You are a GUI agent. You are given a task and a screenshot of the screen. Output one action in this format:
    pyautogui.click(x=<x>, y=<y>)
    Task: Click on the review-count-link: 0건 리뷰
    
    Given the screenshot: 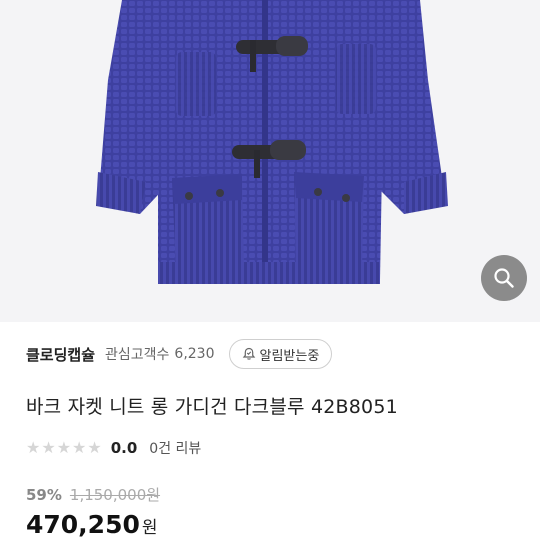 What is the action you would take?
    pyautogui.click(x=175, y=448)
    